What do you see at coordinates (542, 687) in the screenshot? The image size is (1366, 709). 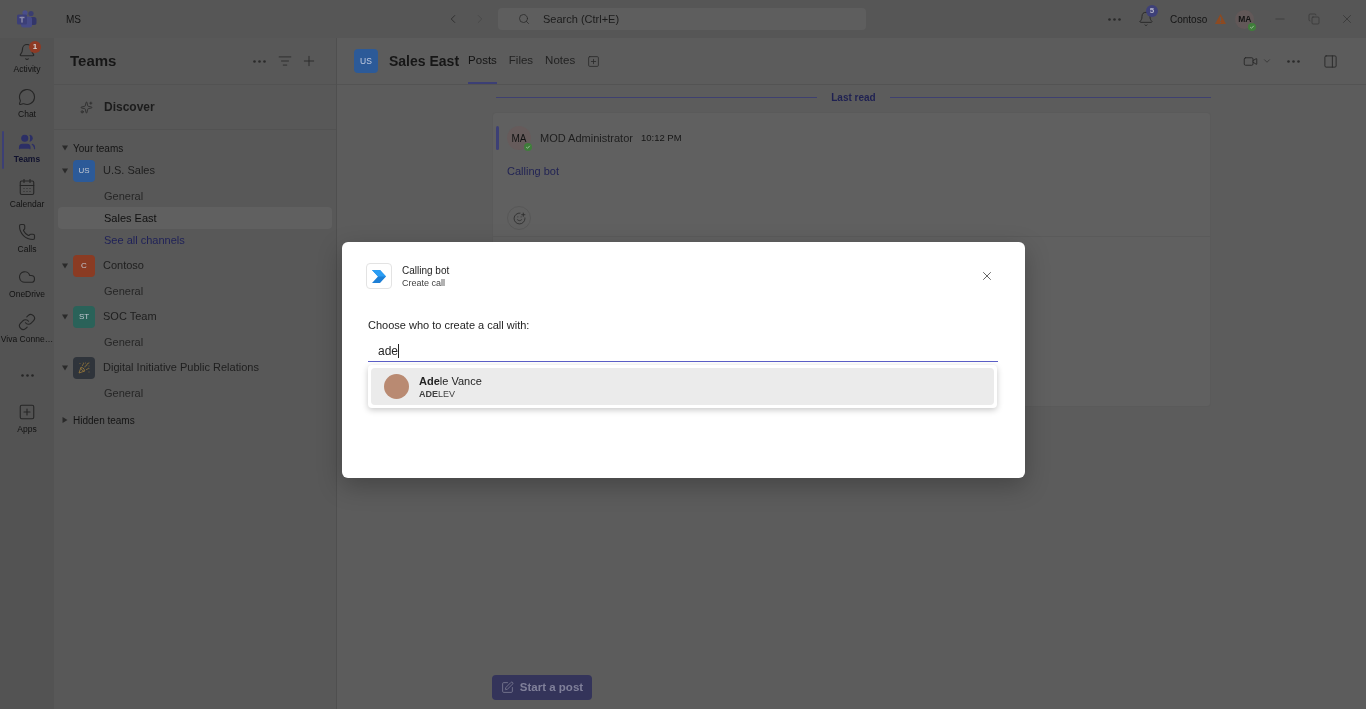 I see `start-post-button: Start a post` at bounding box center [542, 687].